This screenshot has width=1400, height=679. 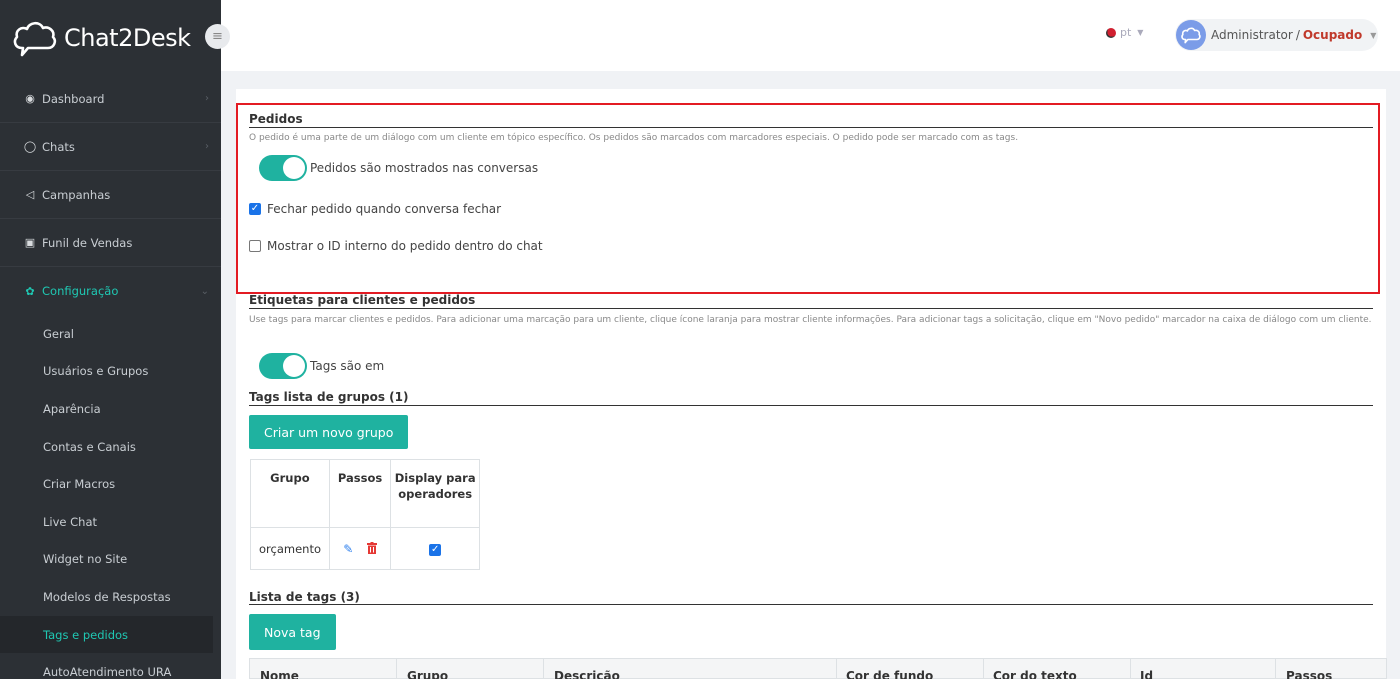 I want to click on sidebar-toggle-button: ≡, so click(x=217, y=36).